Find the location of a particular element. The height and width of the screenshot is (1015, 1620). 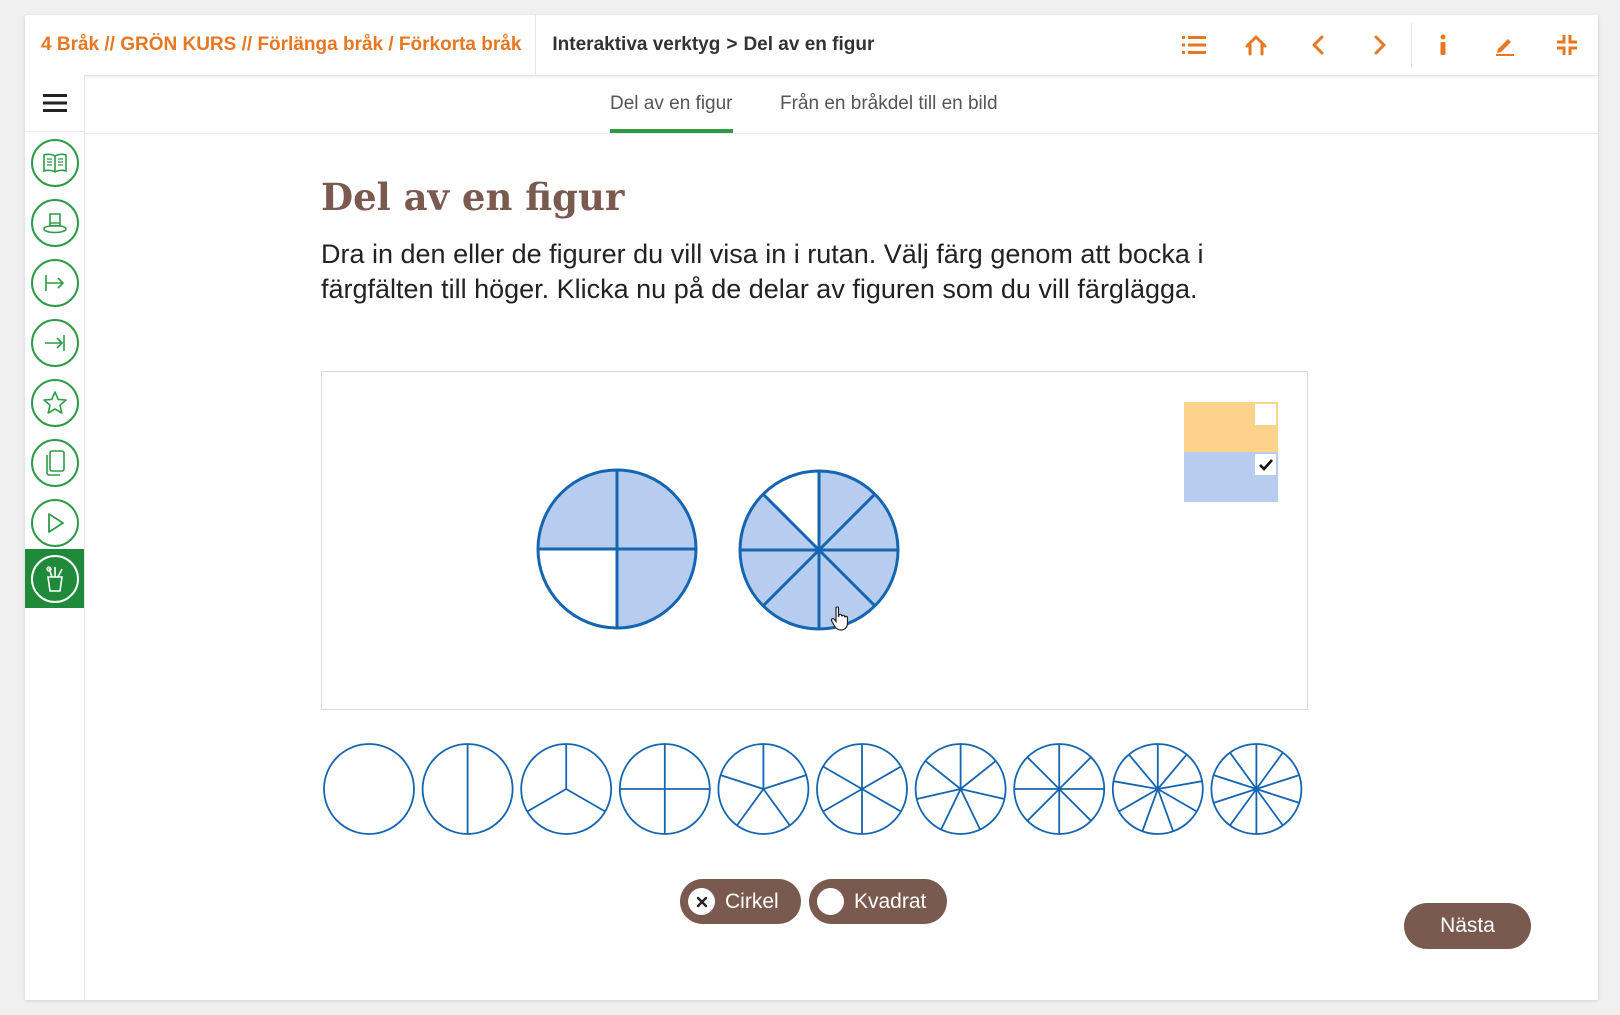

star-icon is located at coordinates (54, 402).